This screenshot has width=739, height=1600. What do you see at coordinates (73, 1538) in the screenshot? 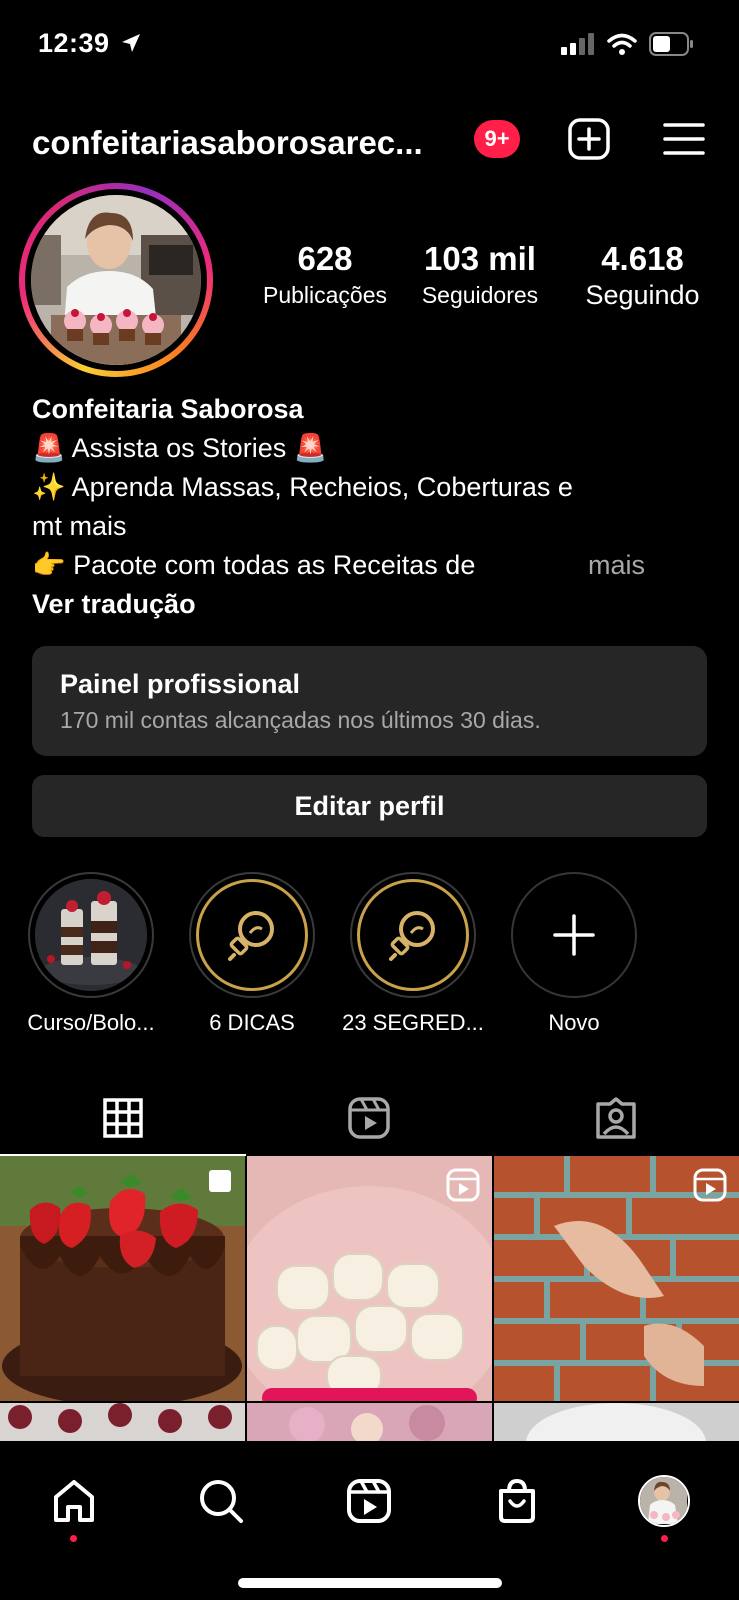
I see `home-activity-dot` at bounding box center [73, 1538].